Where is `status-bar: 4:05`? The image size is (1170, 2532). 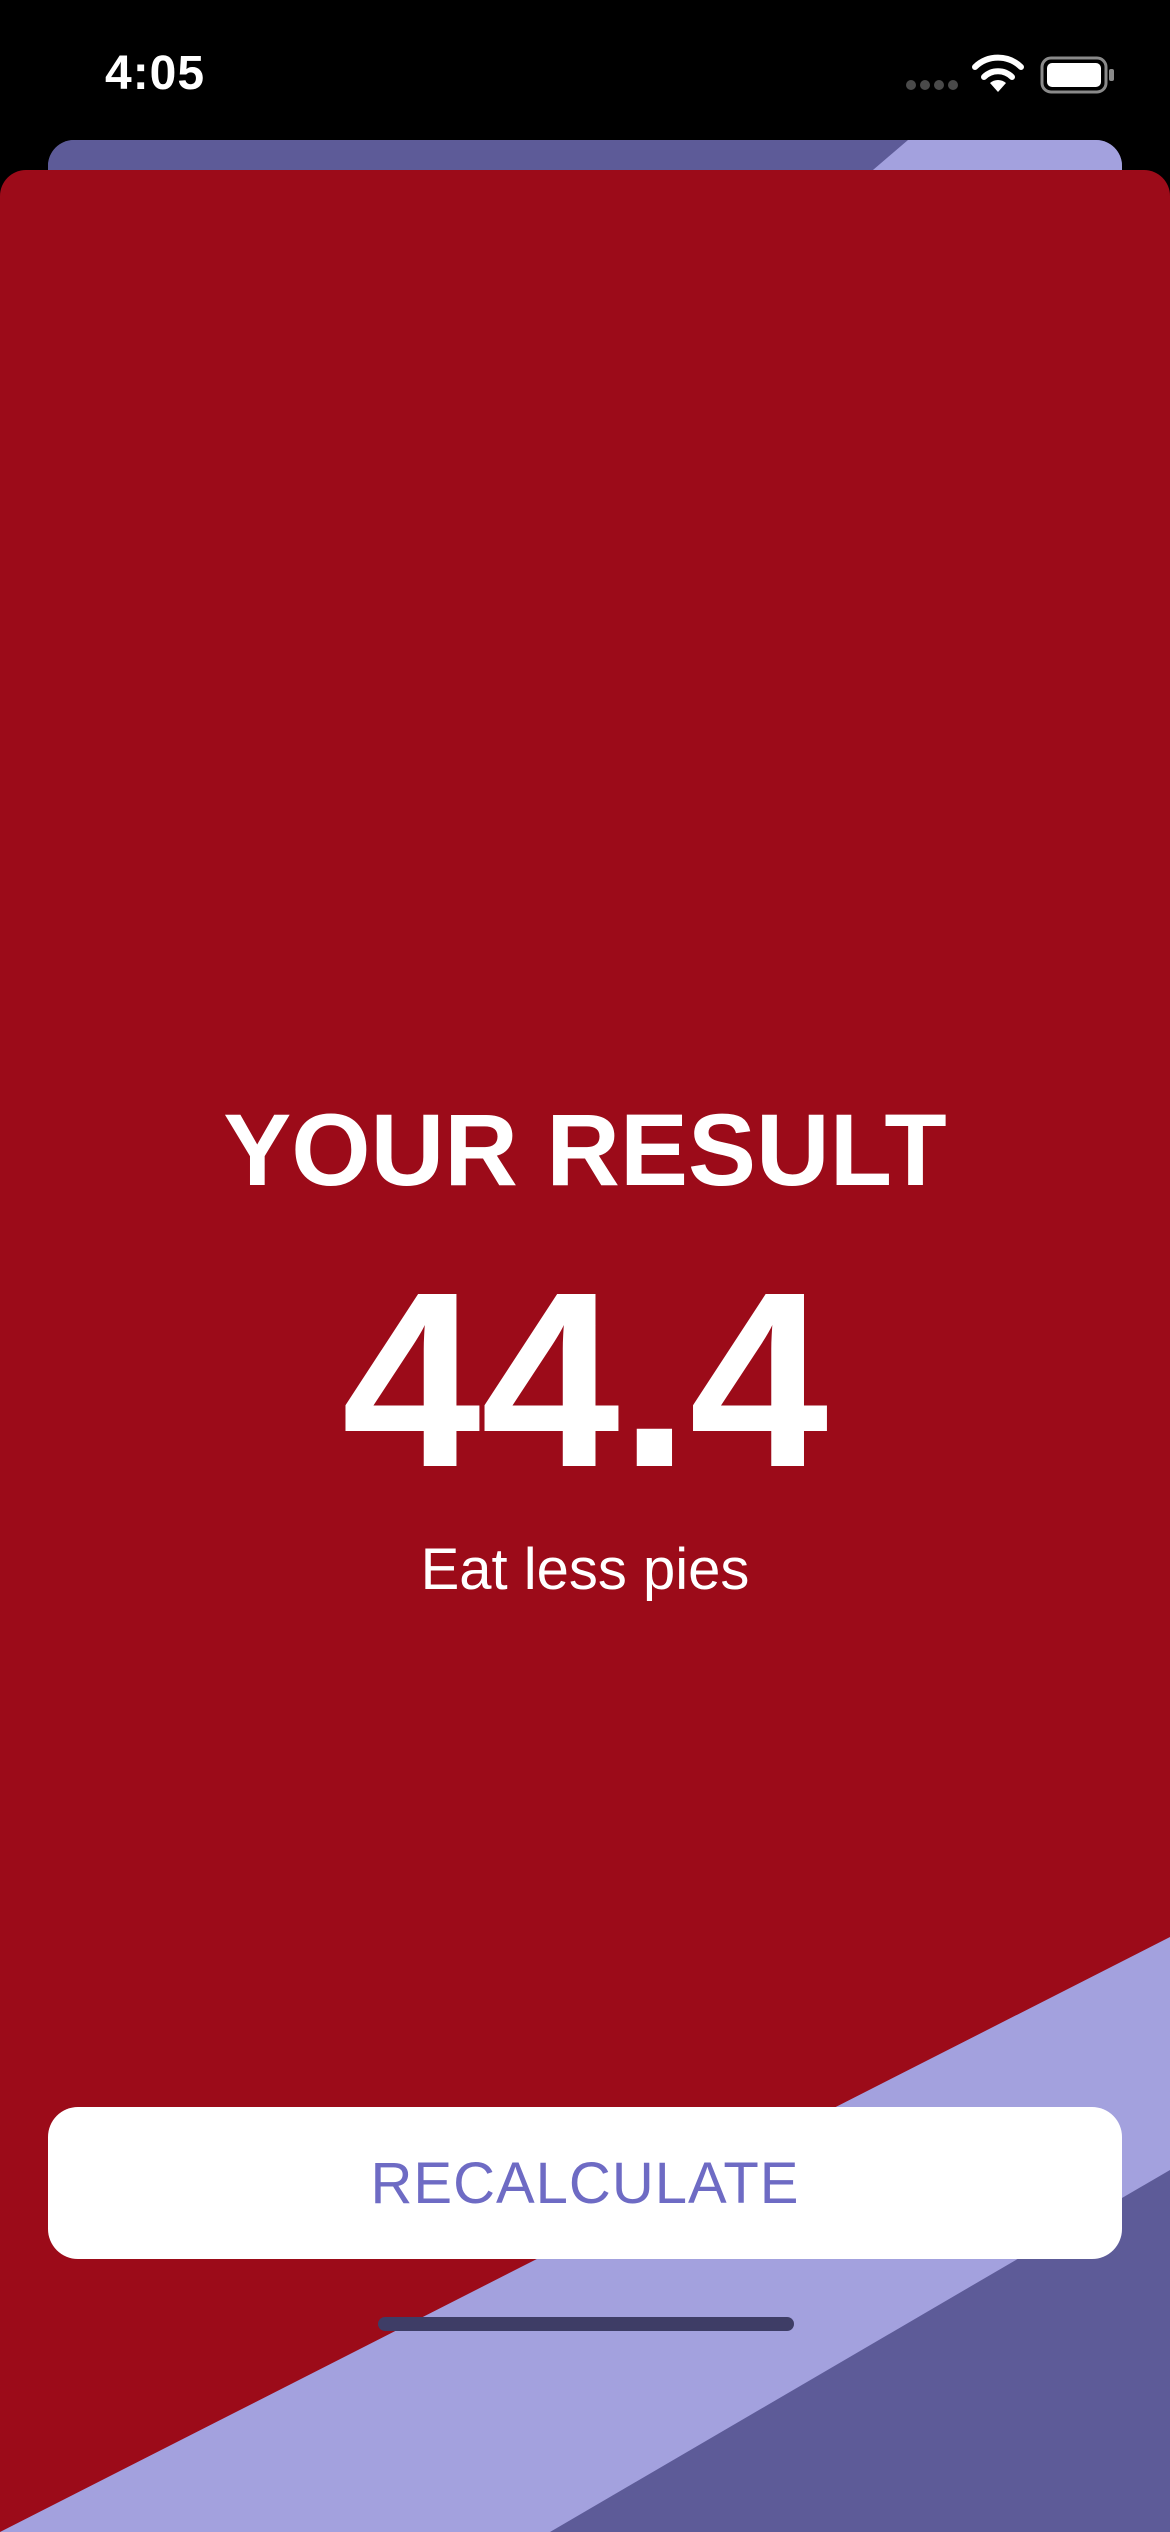 status-bar: 4:05 is located at coordinates (585, 70).